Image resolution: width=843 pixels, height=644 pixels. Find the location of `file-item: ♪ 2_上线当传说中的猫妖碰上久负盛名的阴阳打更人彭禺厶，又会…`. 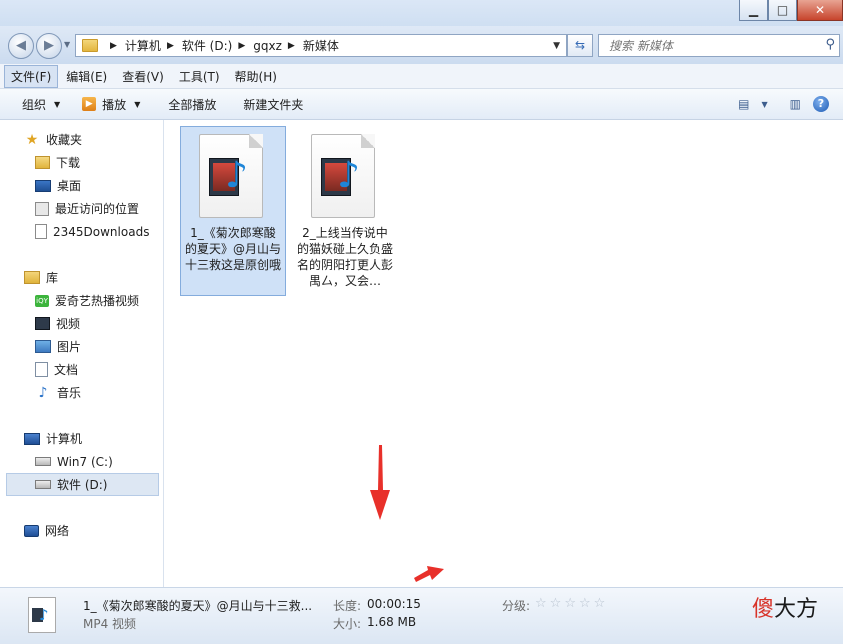

file-item: ♪ 2_上线当传说中的猫妖碰上久负盛名的阴阳打更人彭禺厶，又会… is located at coordinates (345, 211).